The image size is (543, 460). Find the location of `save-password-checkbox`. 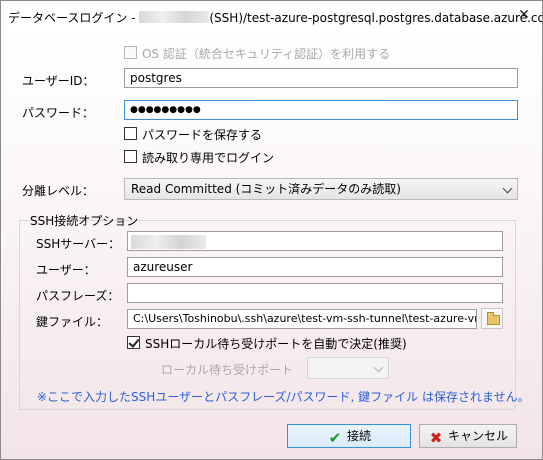

save-password-checkbox is located at coordinates (130, 133).